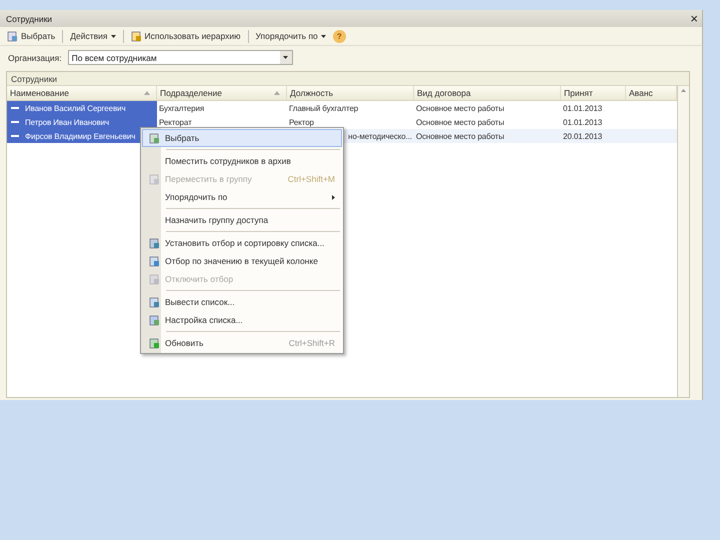  What do you see at coordinates (242, 220) in the screenshot?
I see `menu-item: Назначить группу доступа` at bounding box center [242, 220].